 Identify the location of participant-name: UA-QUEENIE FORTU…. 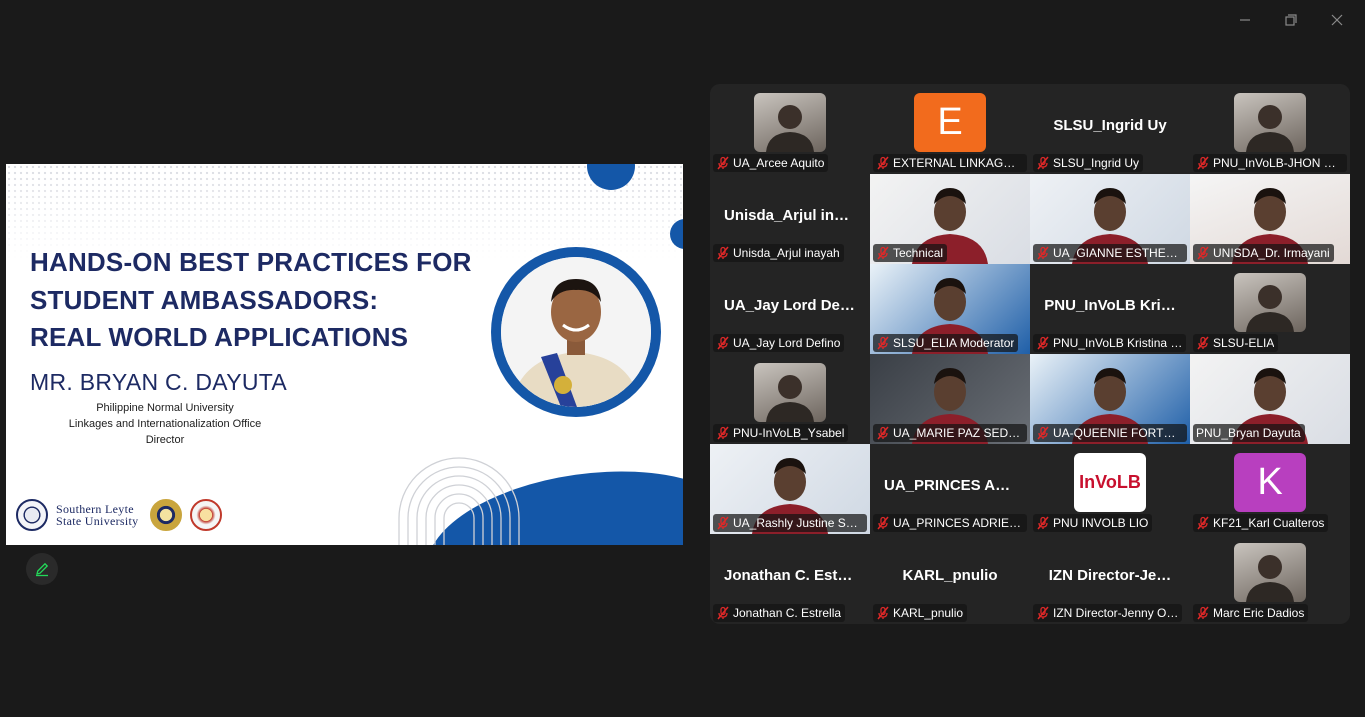
(1118, 433).